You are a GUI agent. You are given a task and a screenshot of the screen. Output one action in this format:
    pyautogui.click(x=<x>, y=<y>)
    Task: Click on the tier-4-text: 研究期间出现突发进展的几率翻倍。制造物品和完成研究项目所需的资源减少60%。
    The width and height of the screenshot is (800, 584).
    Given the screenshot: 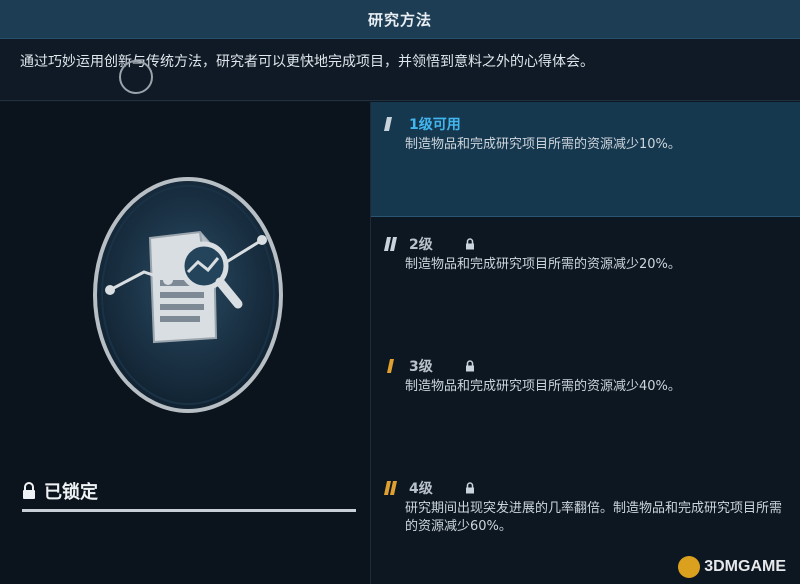 What is the action you would take?
    pyautogui.click(x=594, y=517)
    